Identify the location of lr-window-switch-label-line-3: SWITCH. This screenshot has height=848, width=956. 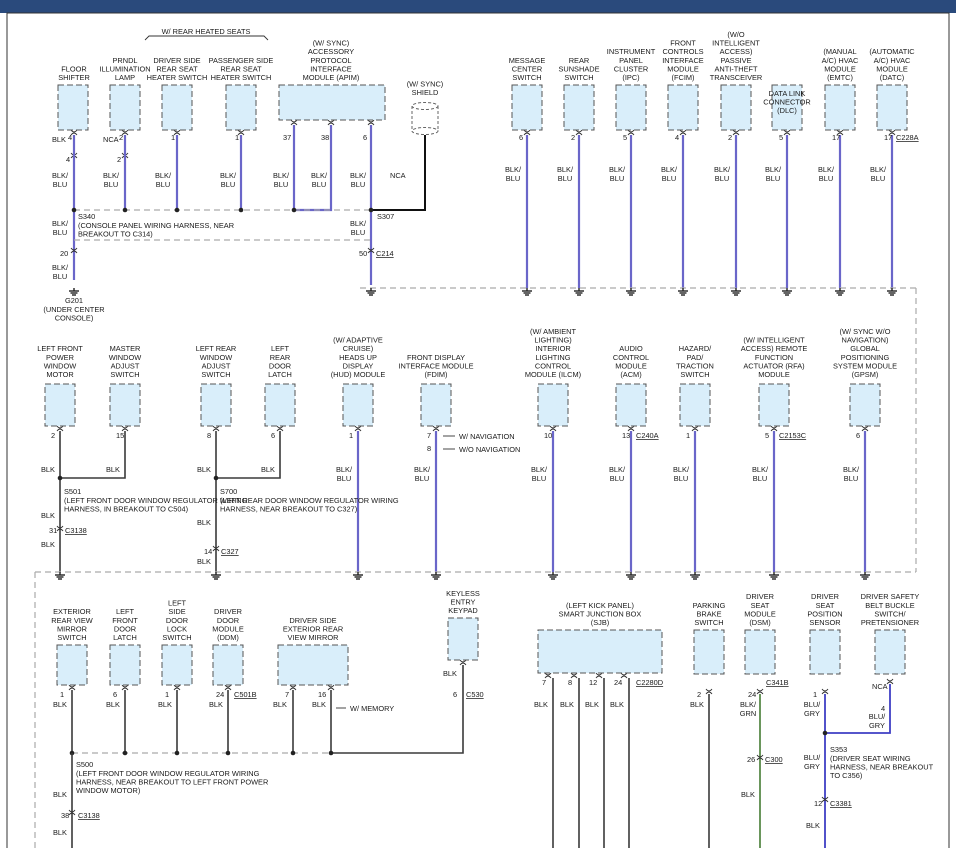
(215, 374).